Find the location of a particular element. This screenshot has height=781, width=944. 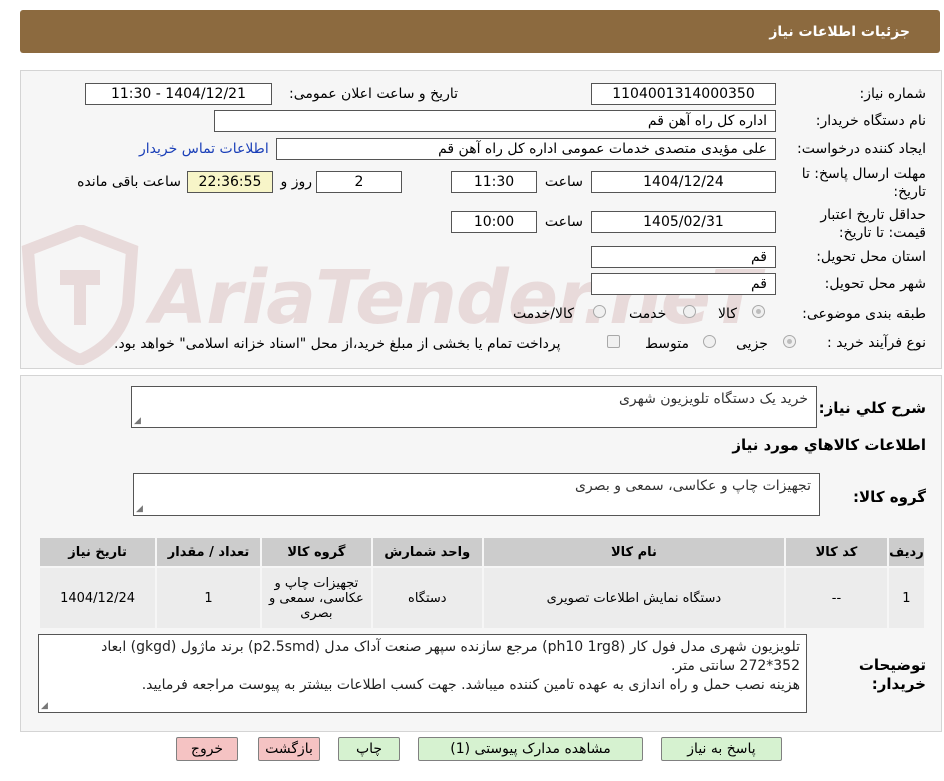

purchase-type-option-minor: جزیی is located at coordinates (752, 344).